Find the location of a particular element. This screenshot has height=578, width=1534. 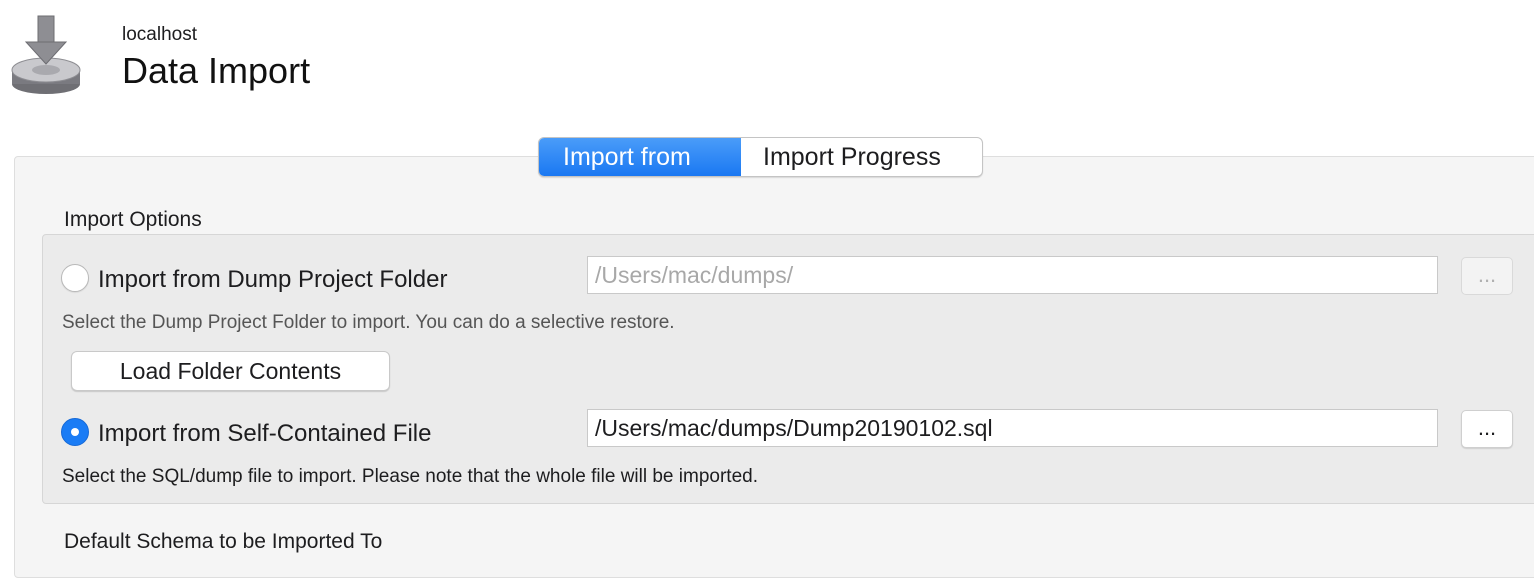

database-import-icon is located at coordinates (46, 55).